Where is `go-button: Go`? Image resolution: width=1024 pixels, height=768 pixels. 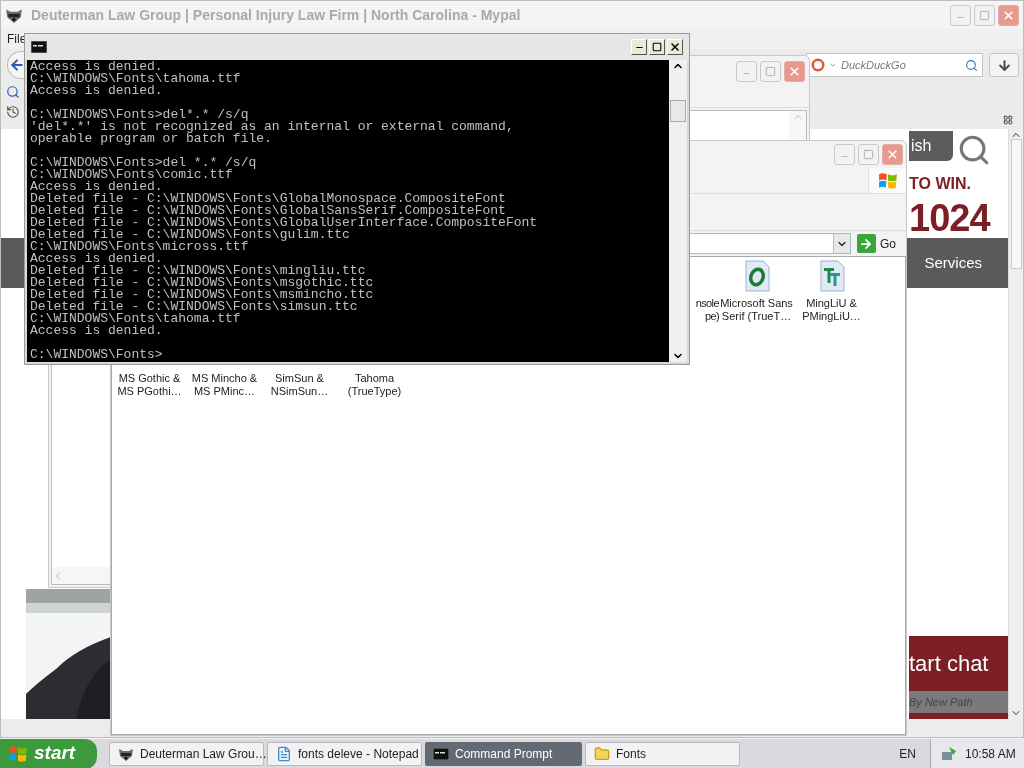 go-button: Go is located at coordinates (876, 243).